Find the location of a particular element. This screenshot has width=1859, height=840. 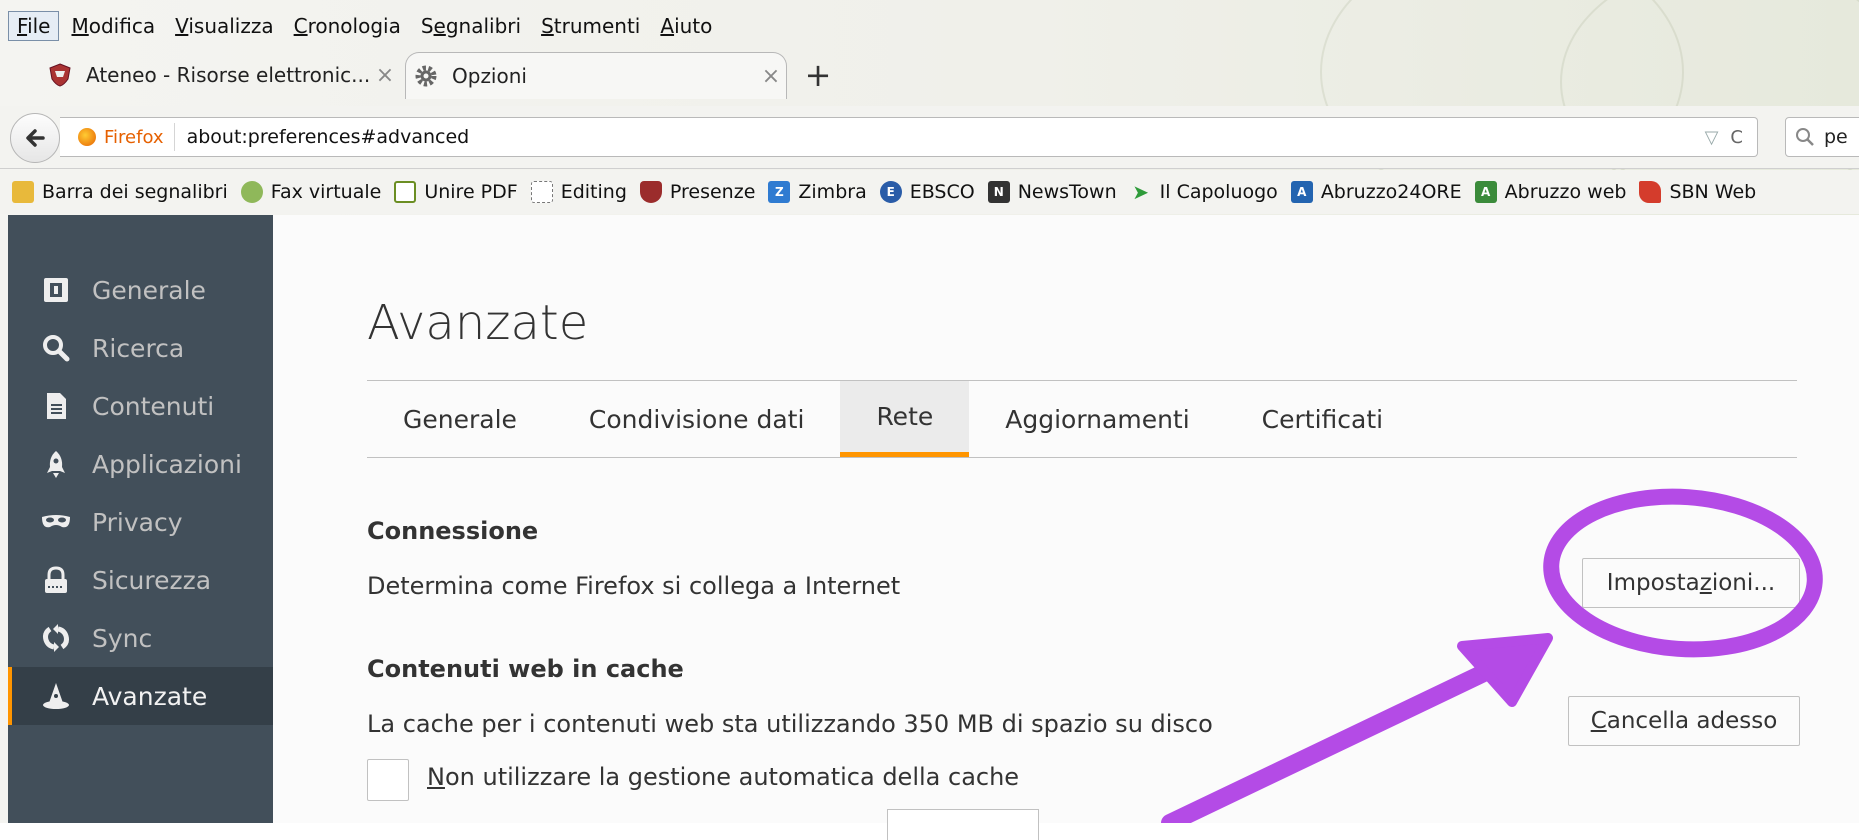

sidebar-item-ricerca: Ricerca is located at coordinates (140, 348).